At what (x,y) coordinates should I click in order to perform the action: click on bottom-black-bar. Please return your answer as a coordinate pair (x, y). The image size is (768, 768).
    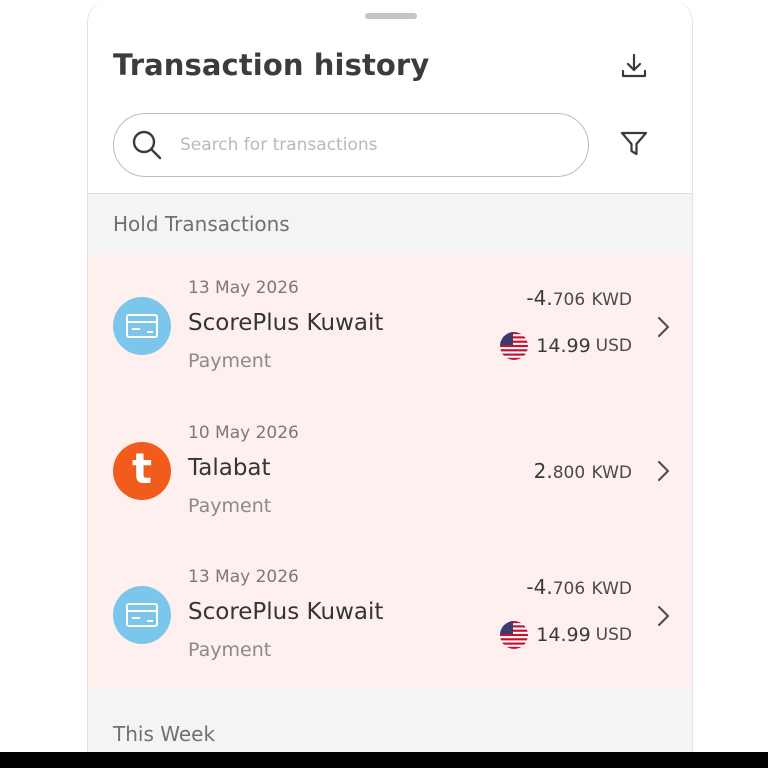
    Looking at the image, I should click on (384, 760).